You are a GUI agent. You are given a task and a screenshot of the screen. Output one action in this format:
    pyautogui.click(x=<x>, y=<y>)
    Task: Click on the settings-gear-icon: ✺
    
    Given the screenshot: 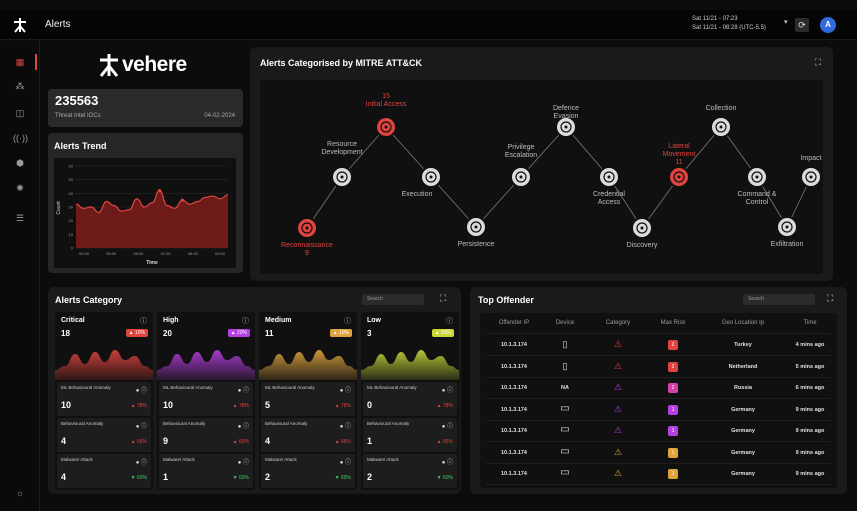 What is the action you would take?
    pyautogui.click(x=20, y=188)
    